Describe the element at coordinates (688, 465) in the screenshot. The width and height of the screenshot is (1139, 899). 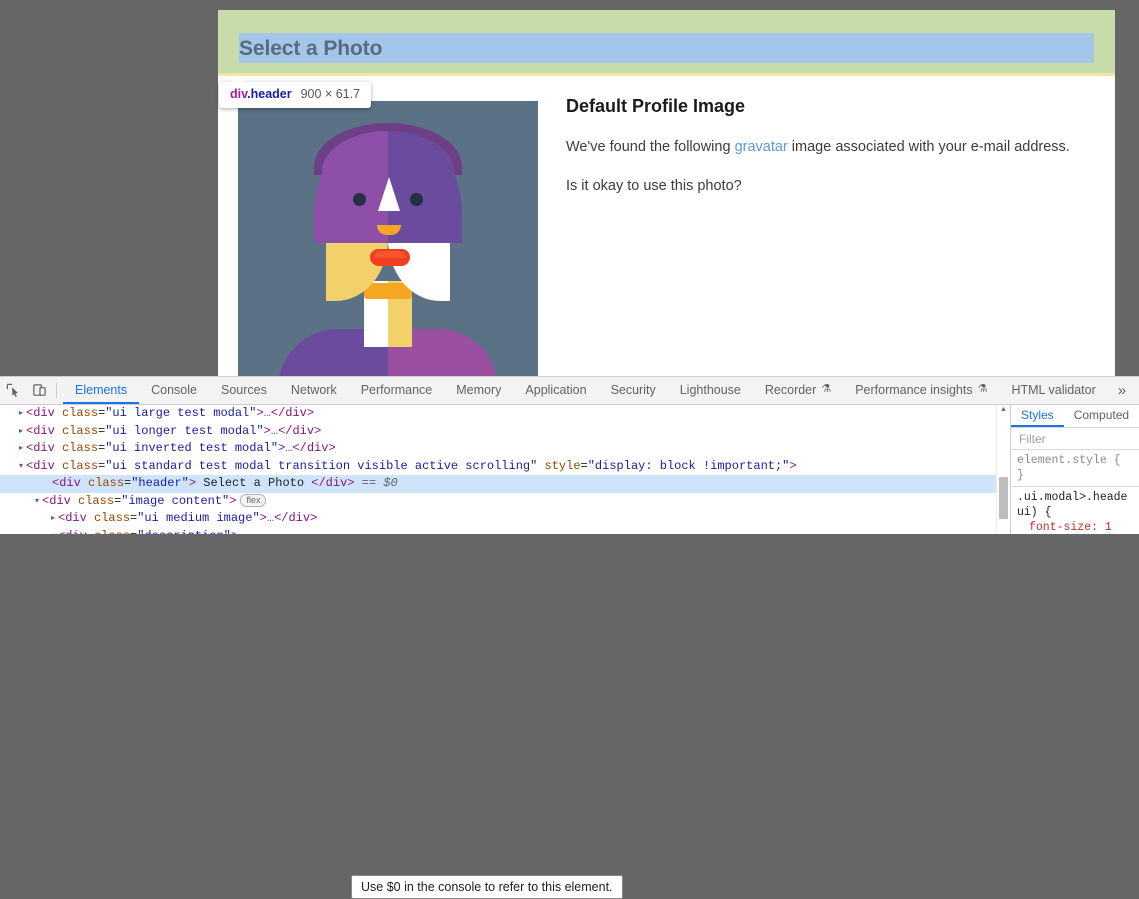
I see `dom-token: "display: block !important;"` at that location.